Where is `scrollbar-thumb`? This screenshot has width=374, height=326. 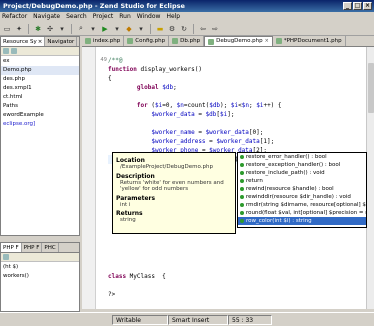
scrollbar-thumb is located at coordinates (371, 88).